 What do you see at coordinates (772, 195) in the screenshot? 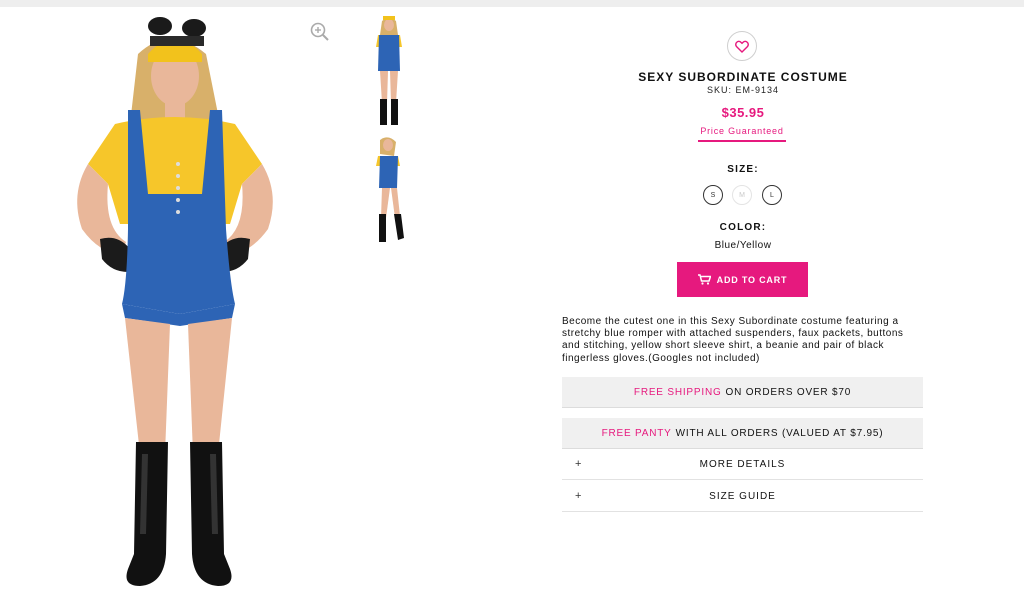
I see `size-option-l: L` at bounding box center [772, 195].